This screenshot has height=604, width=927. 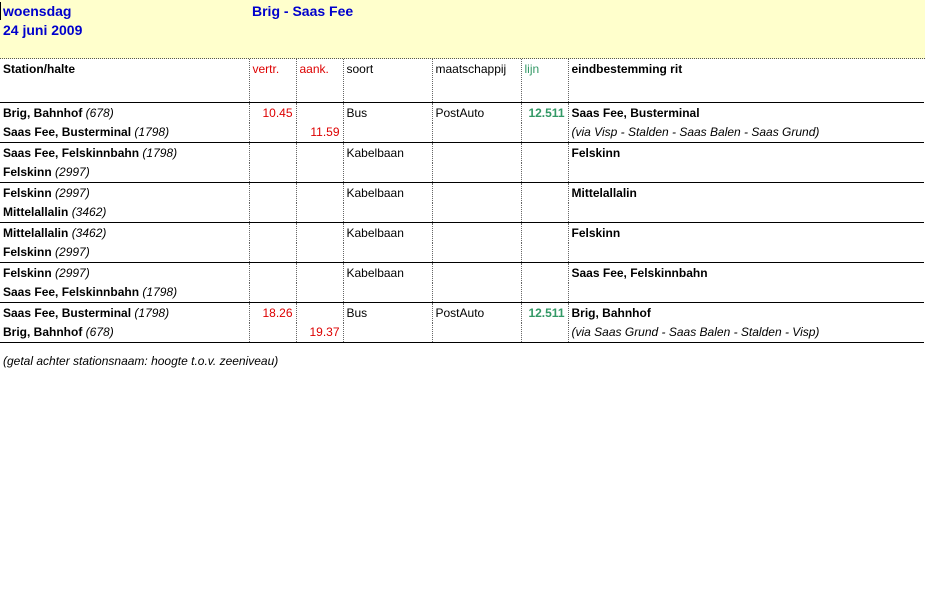 I want to click on to-station: Felskinn (2997), so click(x=125, y=253).